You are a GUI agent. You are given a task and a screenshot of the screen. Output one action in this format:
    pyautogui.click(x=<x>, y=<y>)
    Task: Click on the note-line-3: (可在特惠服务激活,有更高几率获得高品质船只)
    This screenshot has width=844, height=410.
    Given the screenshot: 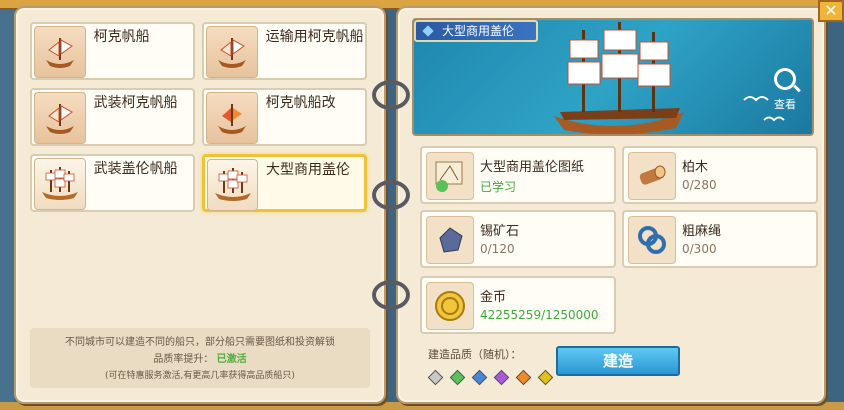 What is the action you would take?
    pyautogui.click(x=200, y=376)
    